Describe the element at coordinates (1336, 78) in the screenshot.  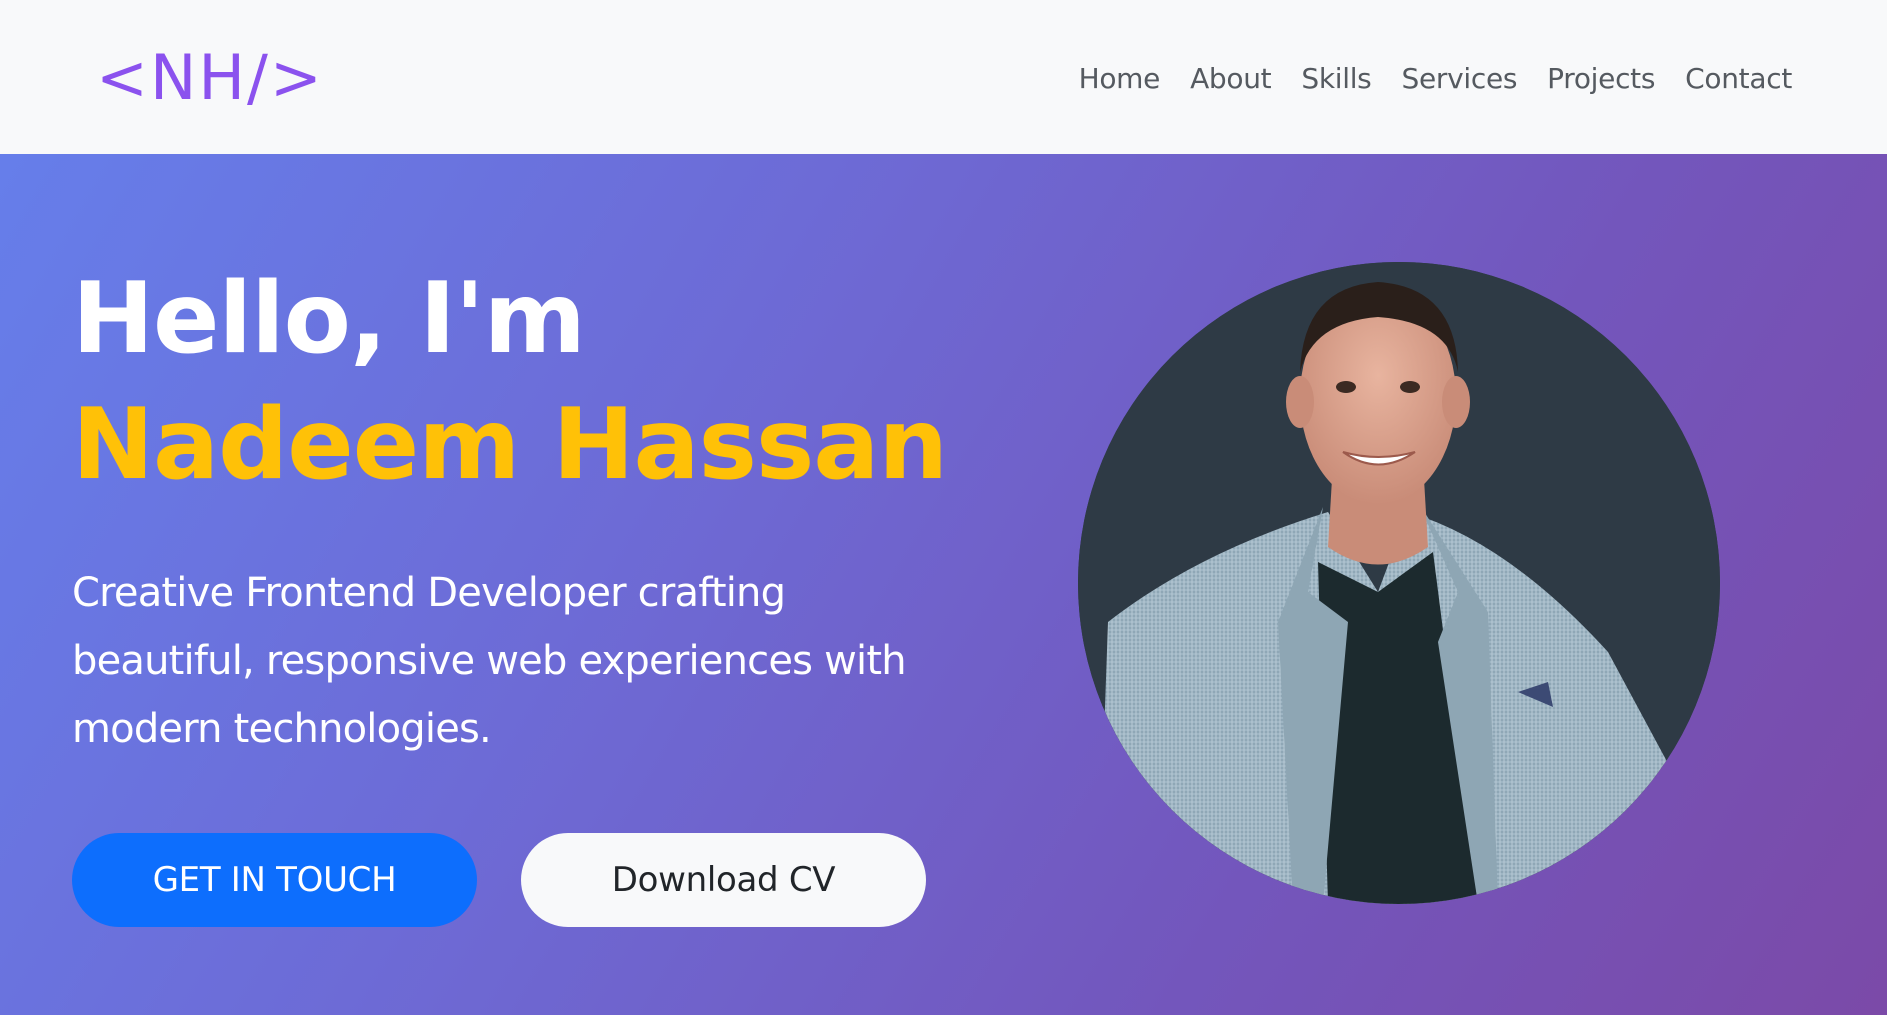
I see `nav-link-skills: Skills` at that location.